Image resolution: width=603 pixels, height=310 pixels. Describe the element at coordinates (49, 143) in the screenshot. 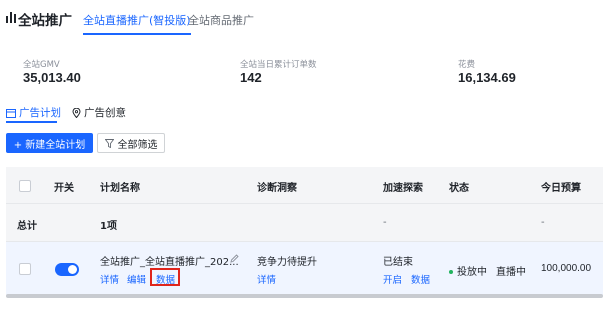

I see `new-plan-button: + 新建全站计划` at that location.